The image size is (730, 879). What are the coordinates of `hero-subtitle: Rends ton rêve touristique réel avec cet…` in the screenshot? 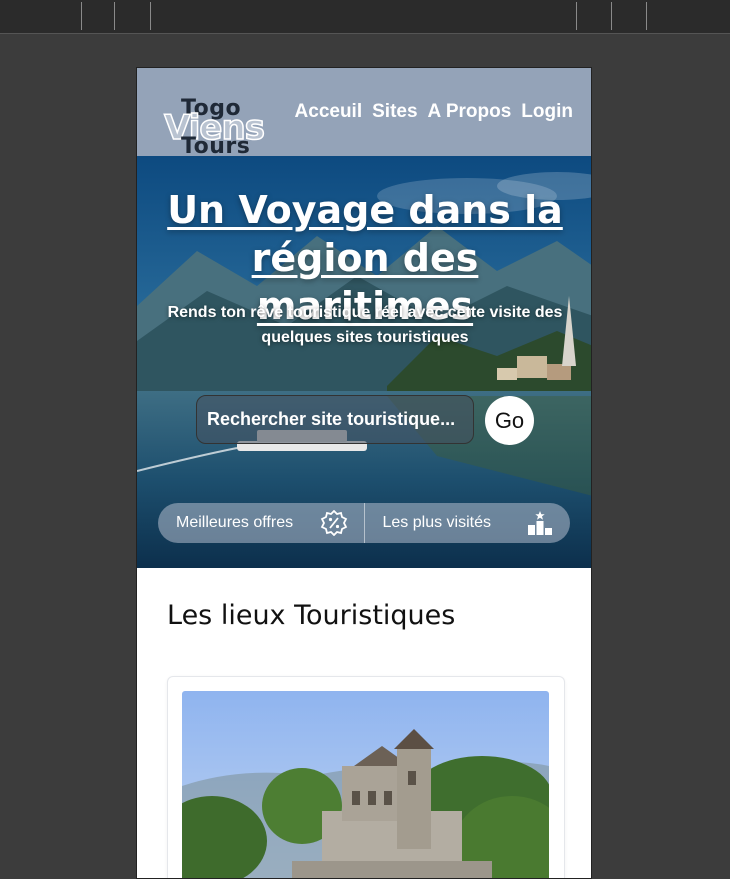 It's located at (365, 325).